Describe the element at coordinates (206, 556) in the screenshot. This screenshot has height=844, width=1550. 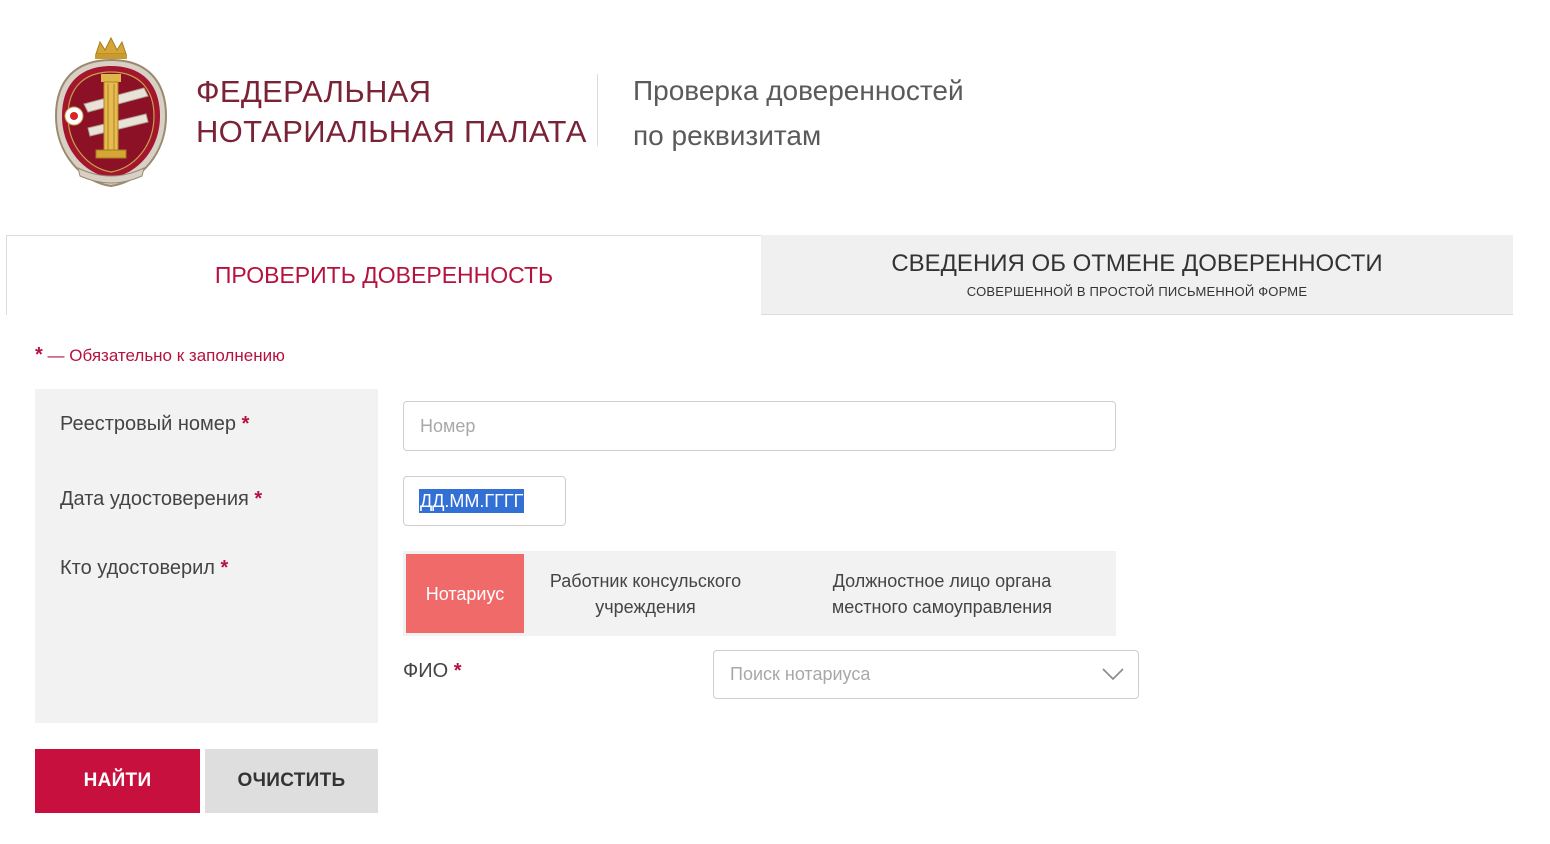
I see `labels-panel` at that location.